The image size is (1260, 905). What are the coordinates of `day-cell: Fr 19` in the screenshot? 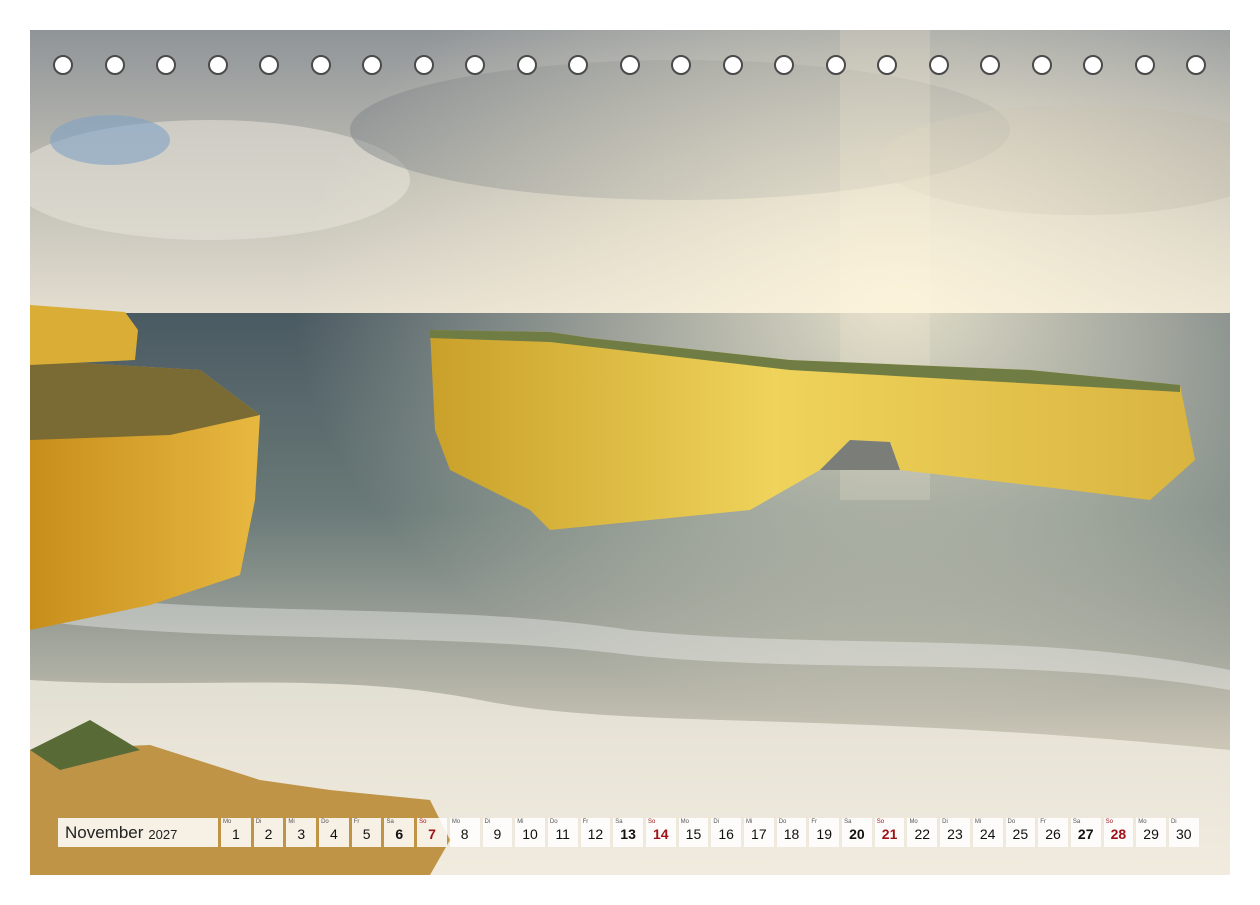 It's located at (824, 832).